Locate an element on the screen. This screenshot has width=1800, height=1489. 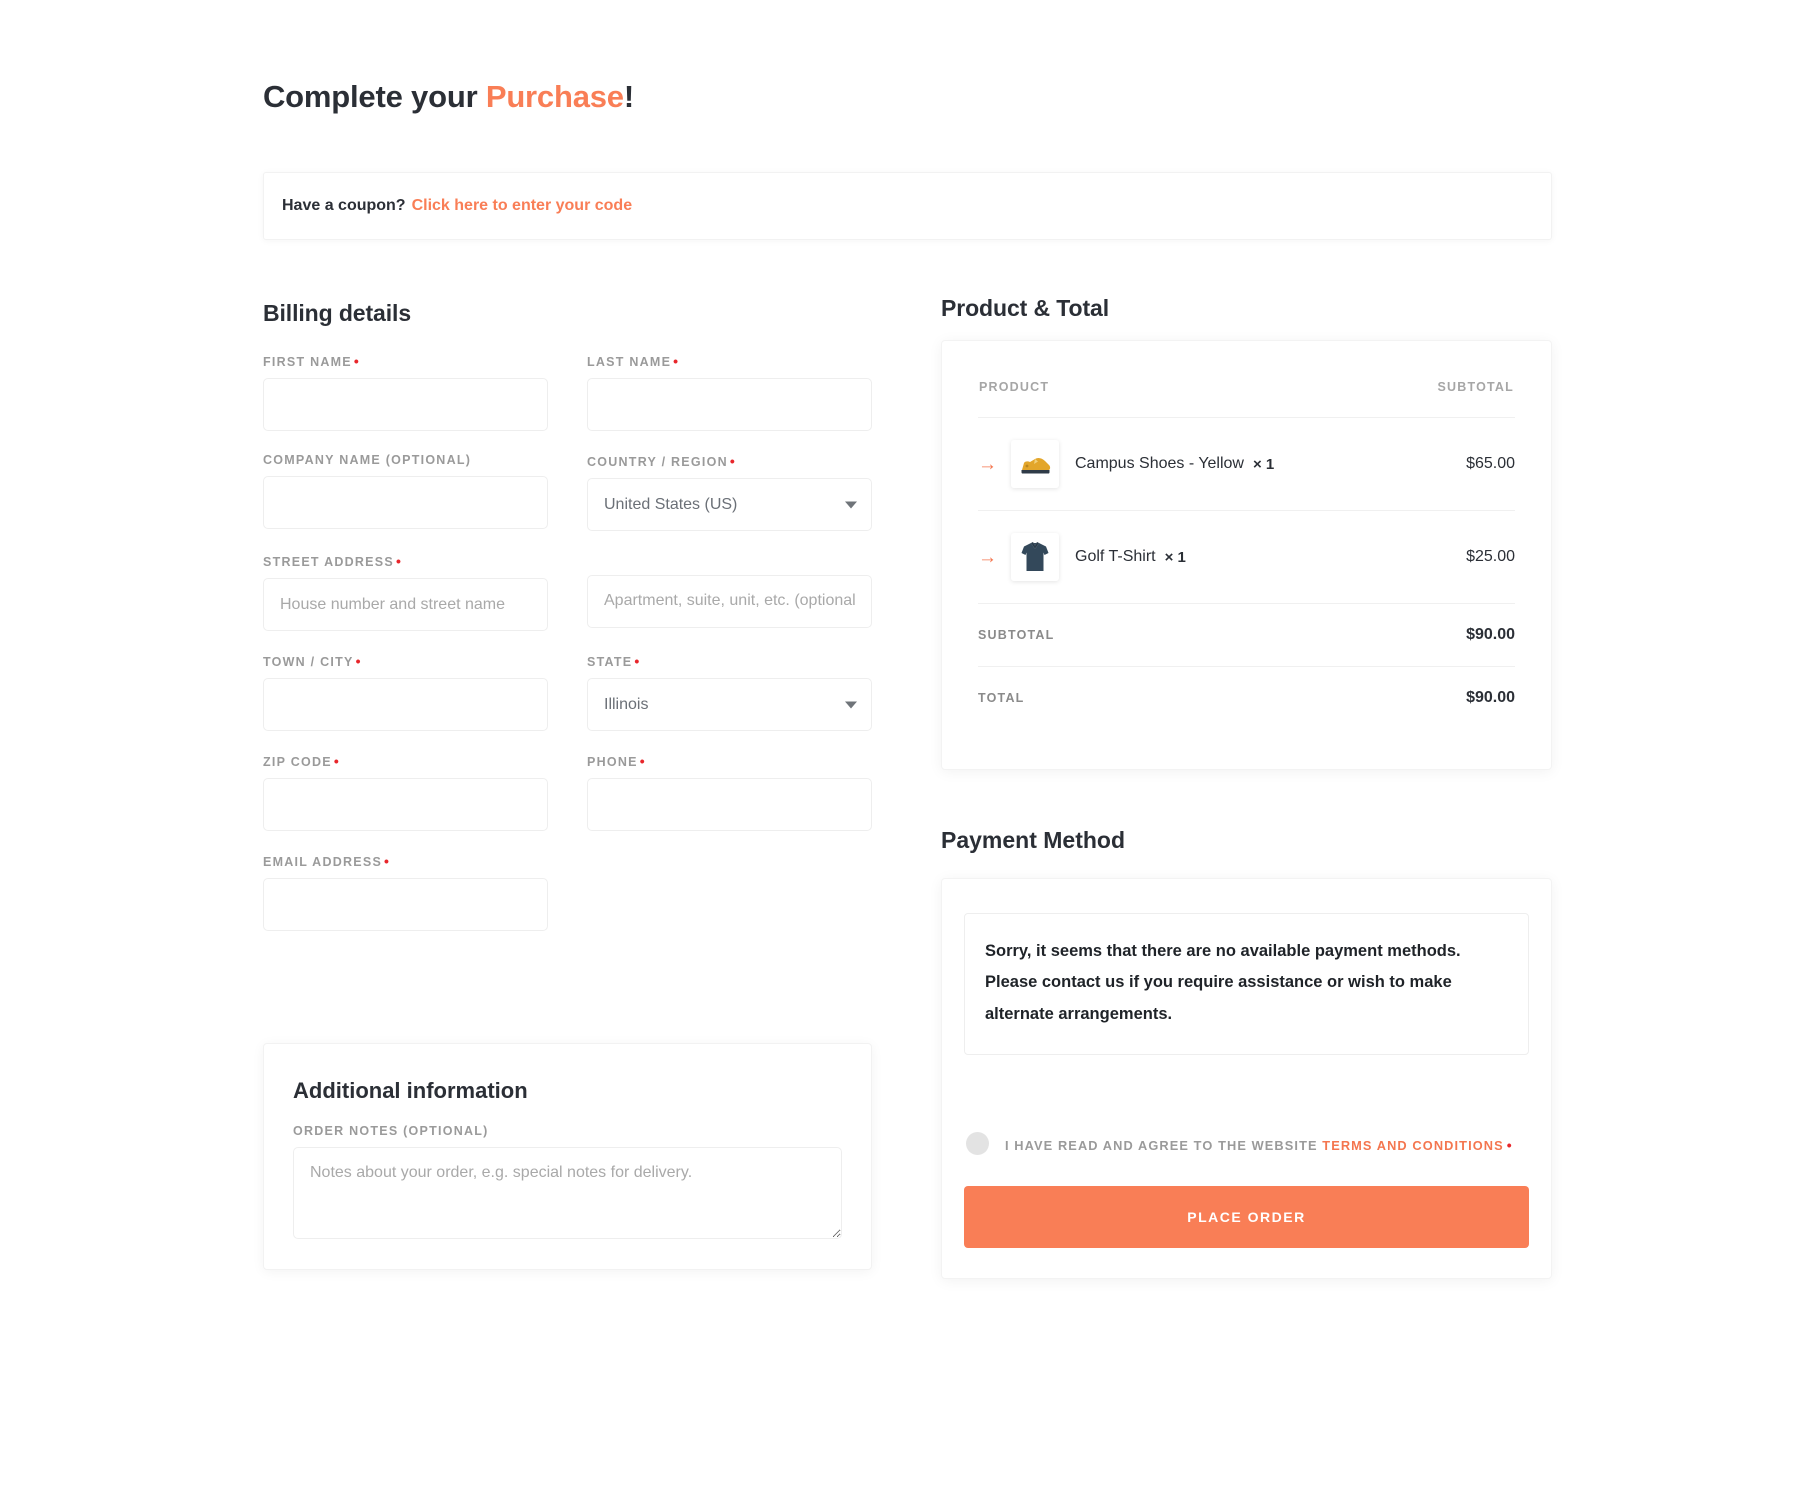
page-title-suffix: ! is located at coordinates (628, 96).